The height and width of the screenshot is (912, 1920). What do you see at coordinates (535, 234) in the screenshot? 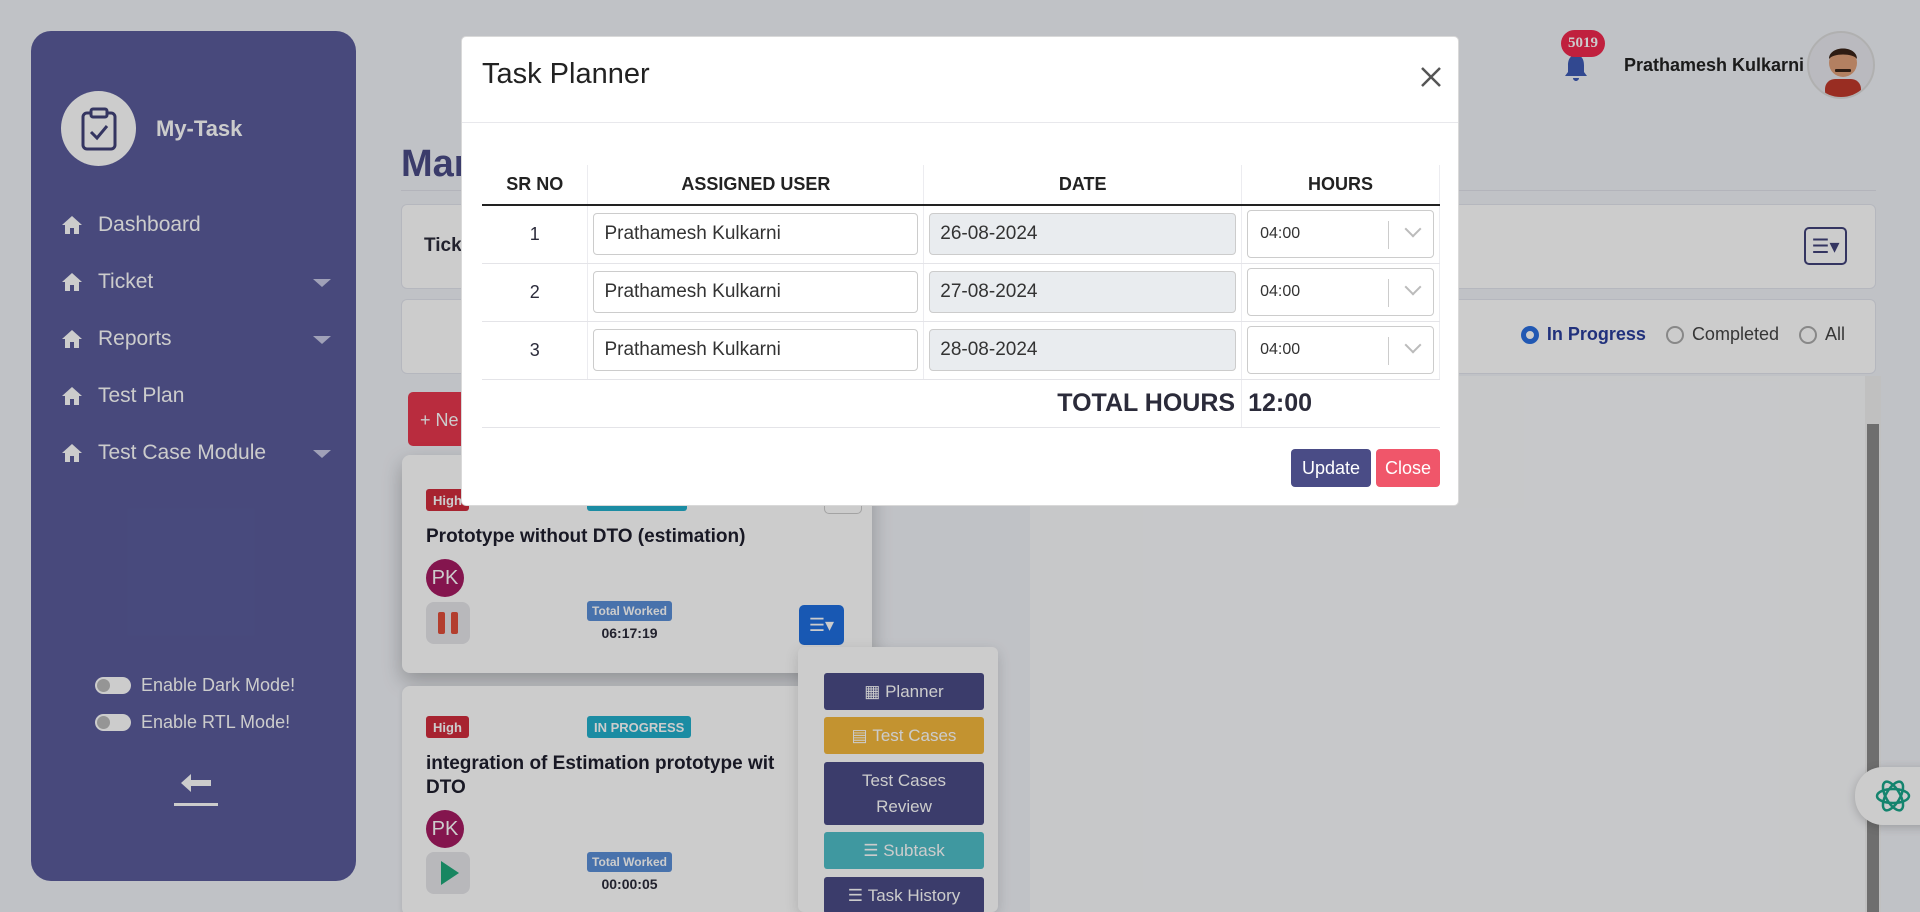
I see `sr-no-cell: 1` at bounding box center [535, 234].